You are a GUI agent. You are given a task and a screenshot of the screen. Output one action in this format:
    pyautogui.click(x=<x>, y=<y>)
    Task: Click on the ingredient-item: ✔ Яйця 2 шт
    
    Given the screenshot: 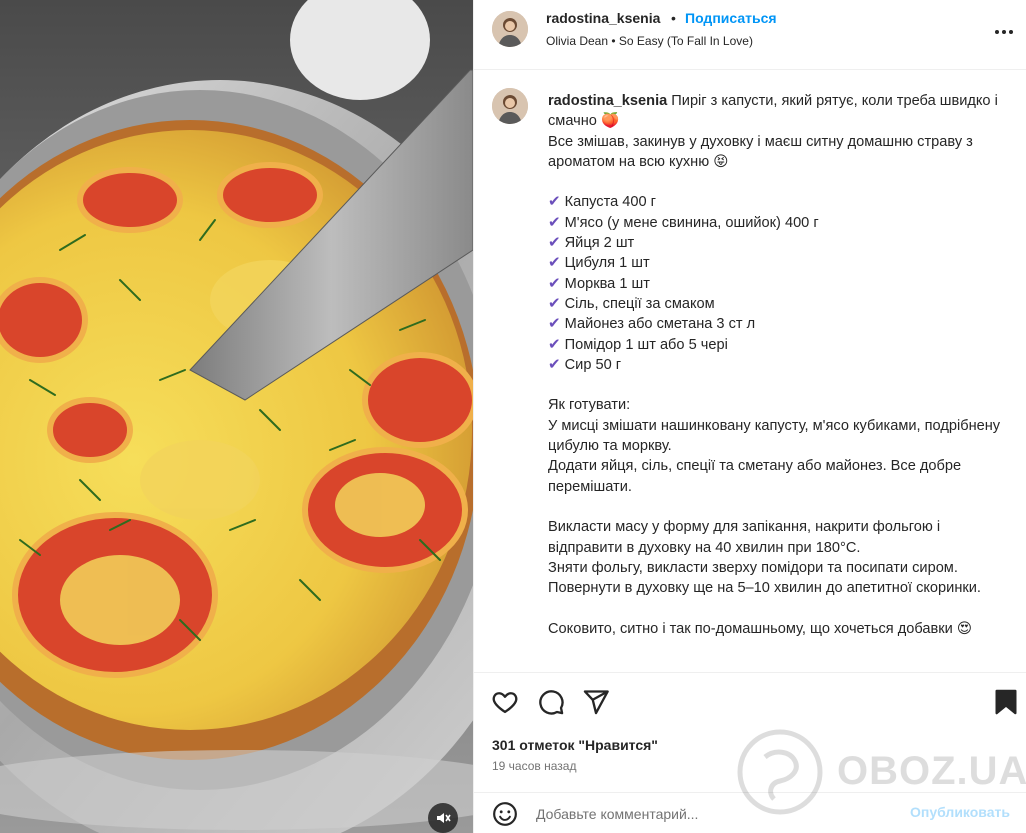 What is the action you would take?
    pyautogui.click(x=591, y=243)
    